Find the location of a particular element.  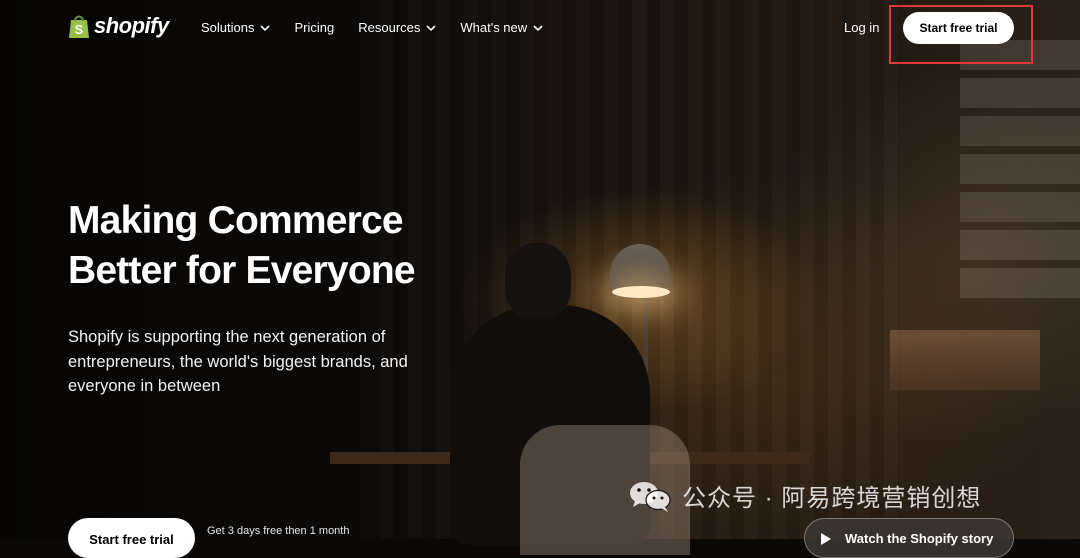

logo-wordmark: shopify is located at coordinates (131, 25).